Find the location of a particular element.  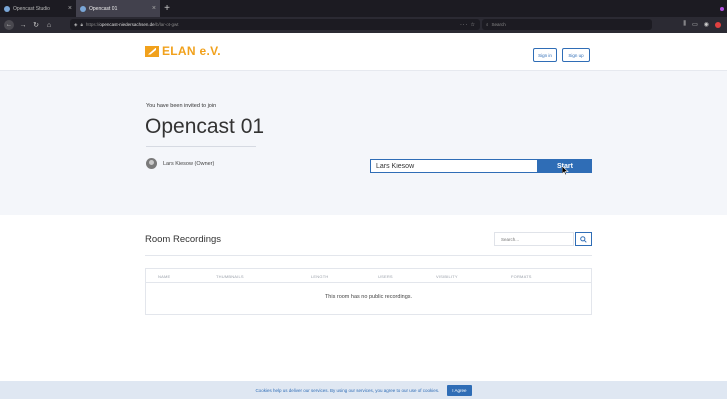

browser-tab-bar: Opencast Studio × Opencast 01 × + is located at coordinates (363, 8).